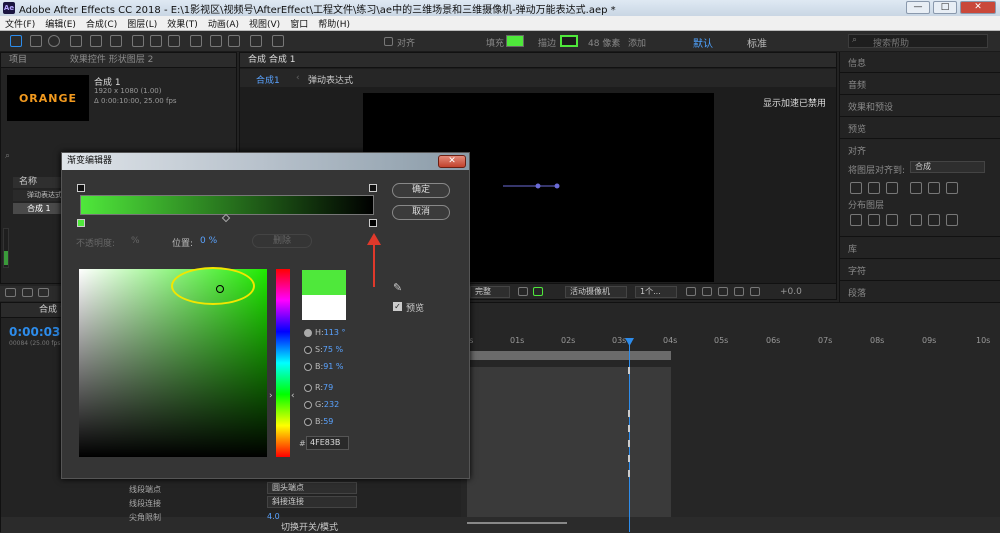  What do you see at coordinates (397, 287) in the screenshot?
I see `eyedropper-icon: ✎` at bounding box center [397, 287].